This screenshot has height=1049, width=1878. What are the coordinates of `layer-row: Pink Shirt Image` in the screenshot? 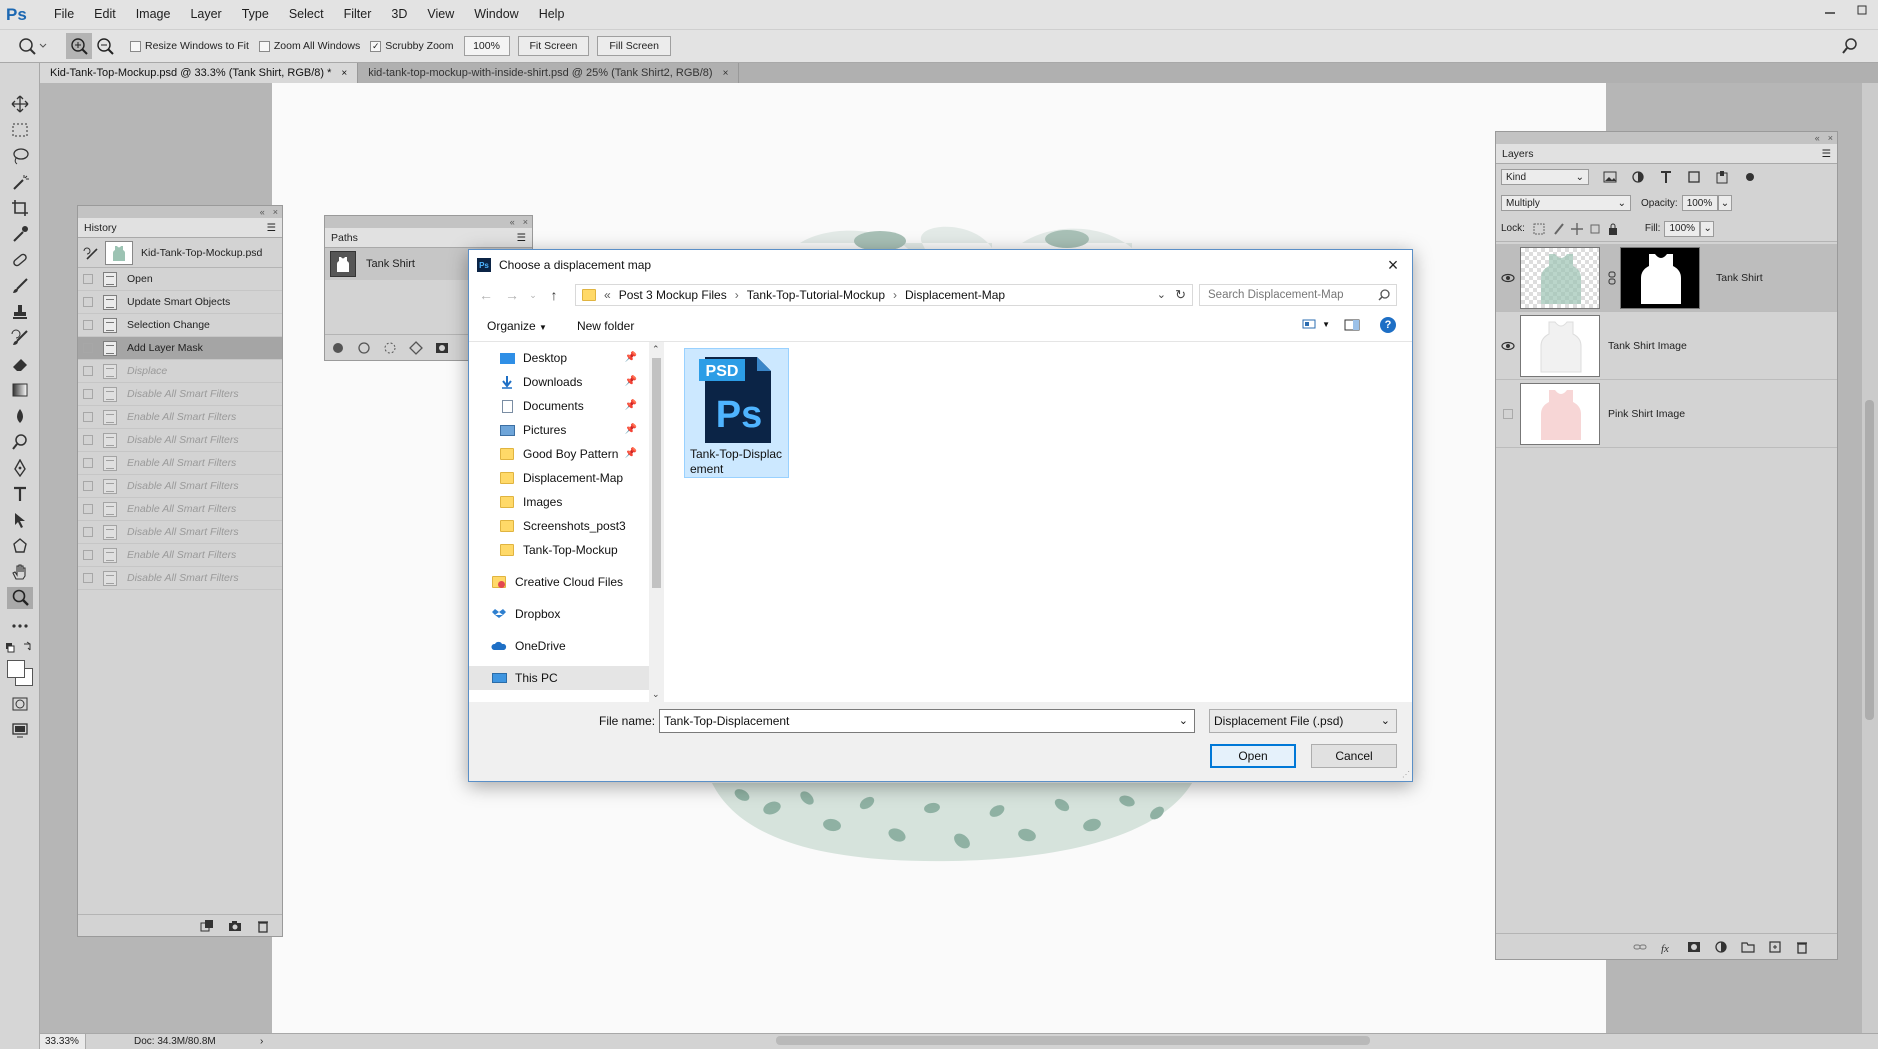 It's located at (1666, 414).